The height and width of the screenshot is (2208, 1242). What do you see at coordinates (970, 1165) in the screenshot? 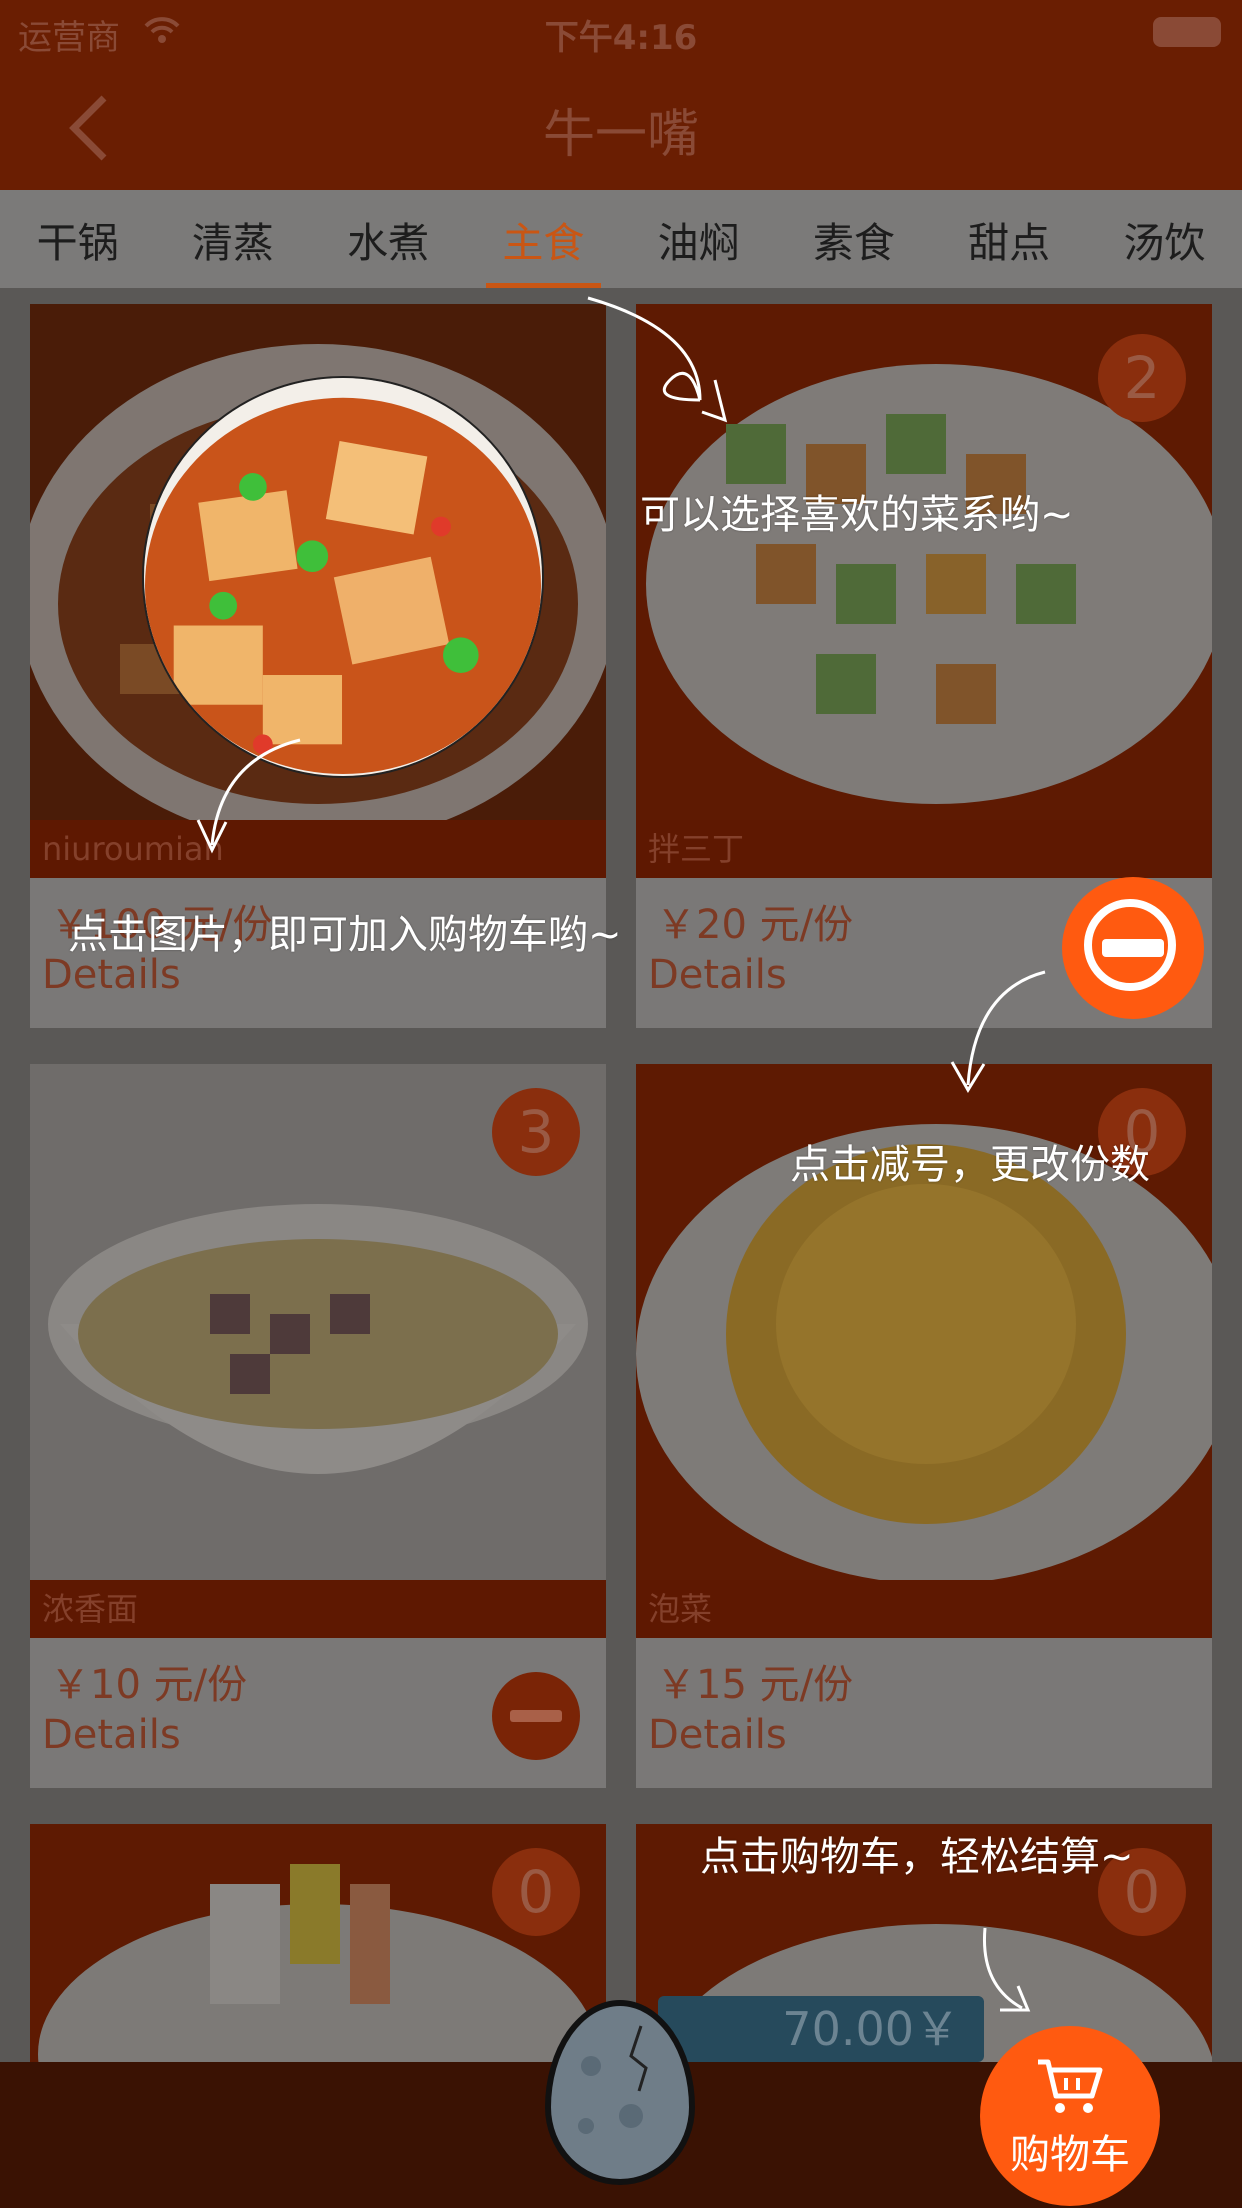
I see `tip-minus: 点击减号，更改份数` at bounding box center [970, 1165].